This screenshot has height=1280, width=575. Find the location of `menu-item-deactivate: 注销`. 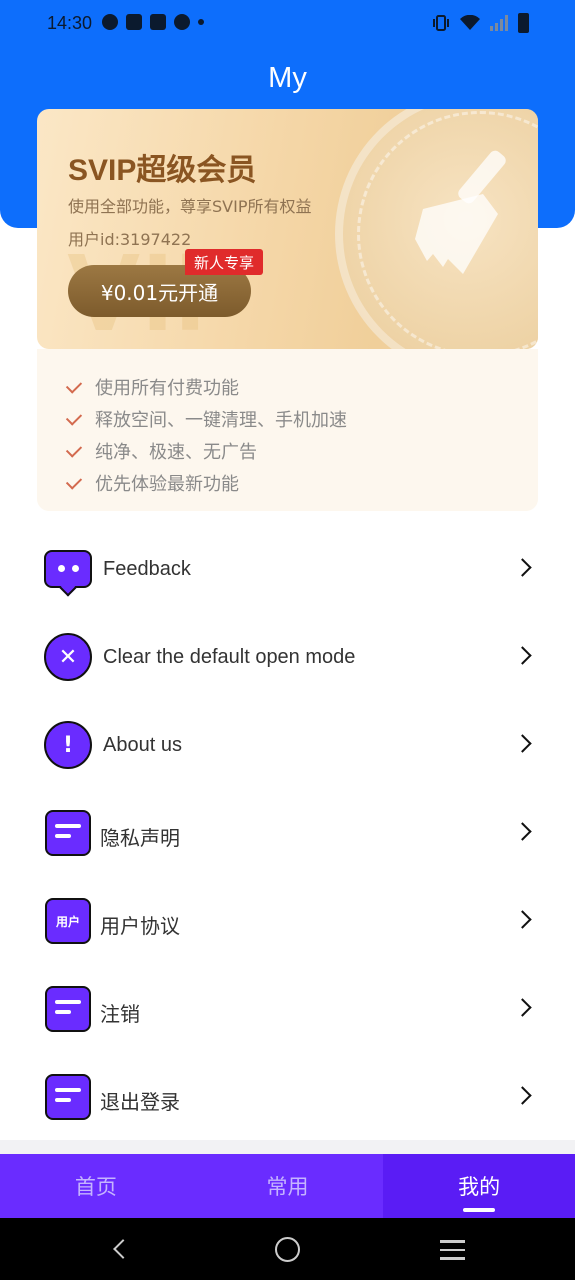

menu-item-deactivate: 注销 is located at coordinates (287, 1009).